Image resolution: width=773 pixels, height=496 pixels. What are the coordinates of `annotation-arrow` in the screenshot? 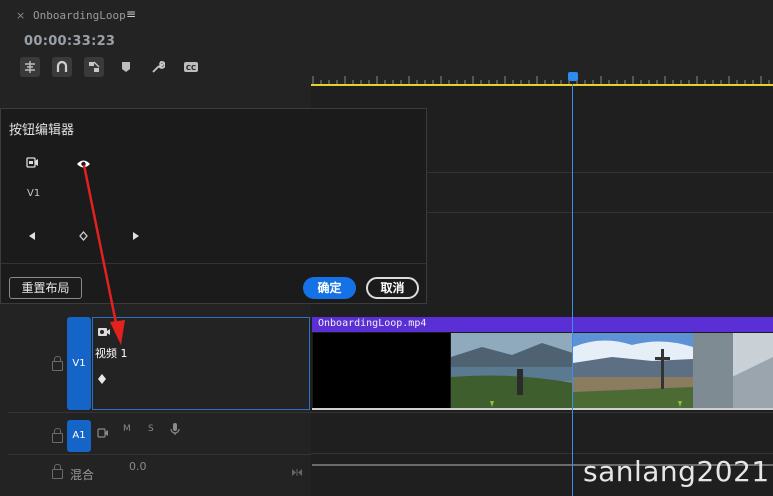 It's located at (103, 254).